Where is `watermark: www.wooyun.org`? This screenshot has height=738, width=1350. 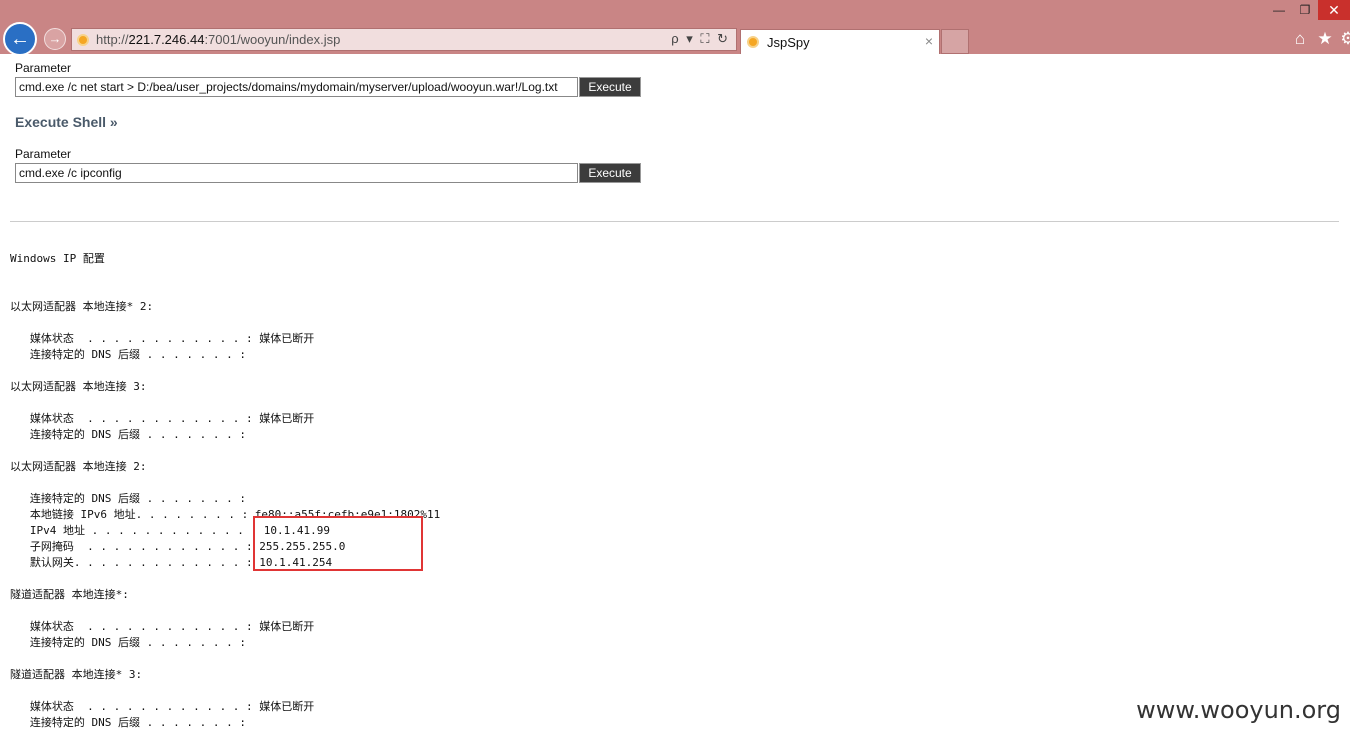 watermark: www.wooyun.org is located at coordinates (1238, 710).